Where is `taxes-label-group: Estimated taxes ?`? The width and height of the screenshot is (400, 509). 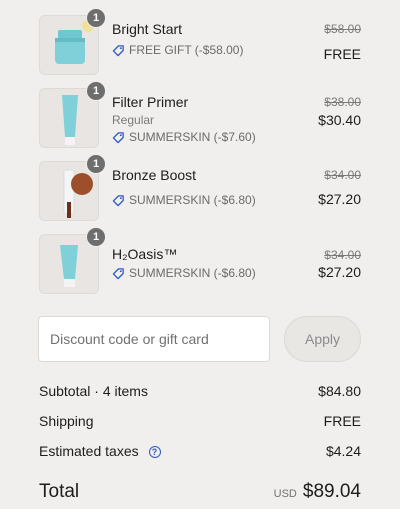 taxes-label-group: Estimated taxes ? is located at coordinates (100, 451).